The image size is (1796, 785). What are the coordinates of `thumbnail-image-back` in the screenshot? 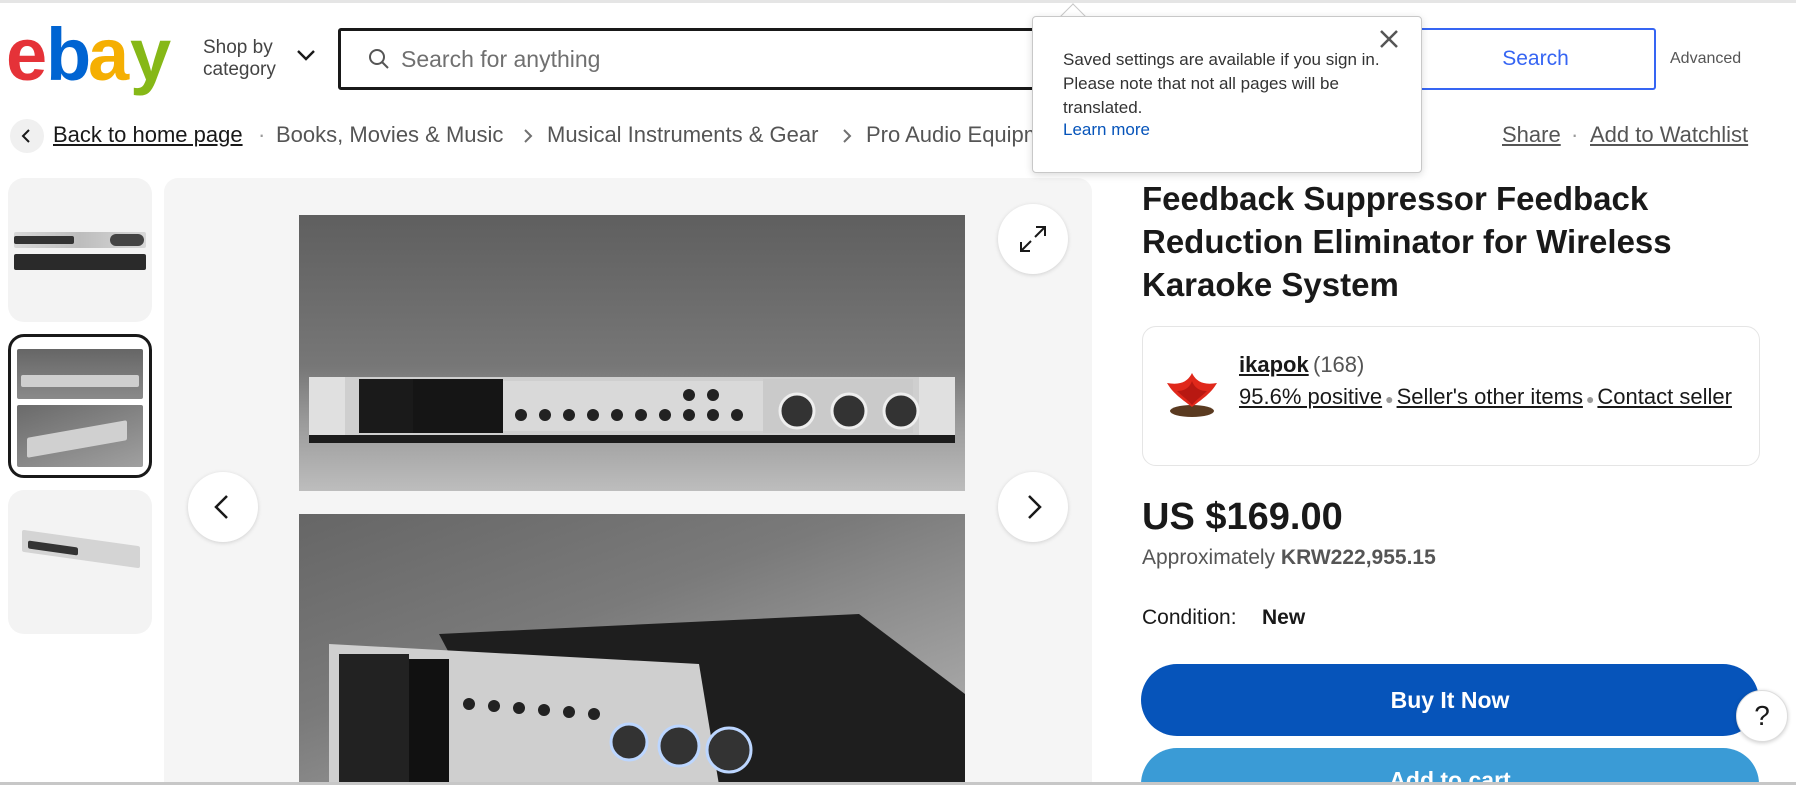 It's located at (80, 262).